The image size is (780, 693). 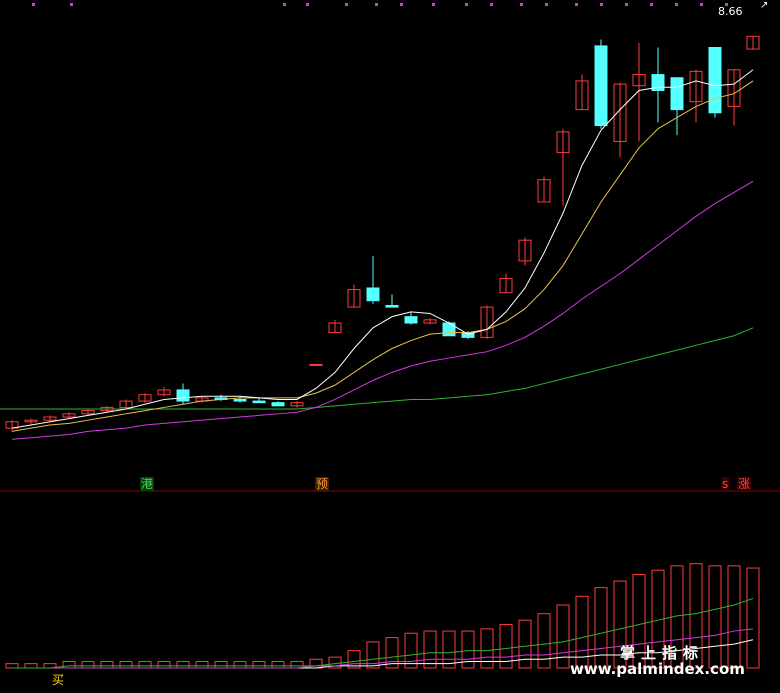 What do you see at coordinates (147, 484) in the screenshot?
I see `signal-tag-gang: 港` at bounding box center [147, 484].